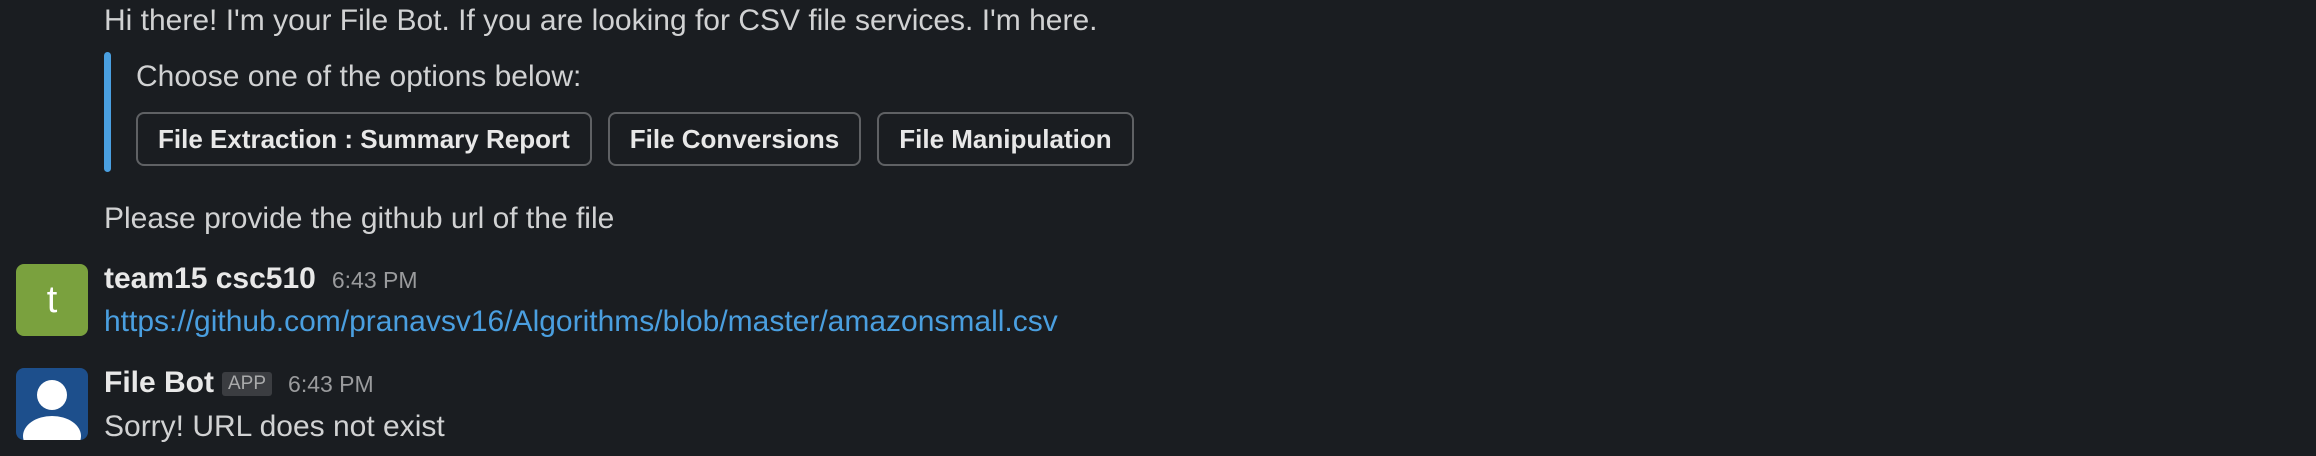 The height and width of the screenshot is (456, 2316). I want to click on user-message-header: team15 csc510 6:43 PM, so click(261, 279).